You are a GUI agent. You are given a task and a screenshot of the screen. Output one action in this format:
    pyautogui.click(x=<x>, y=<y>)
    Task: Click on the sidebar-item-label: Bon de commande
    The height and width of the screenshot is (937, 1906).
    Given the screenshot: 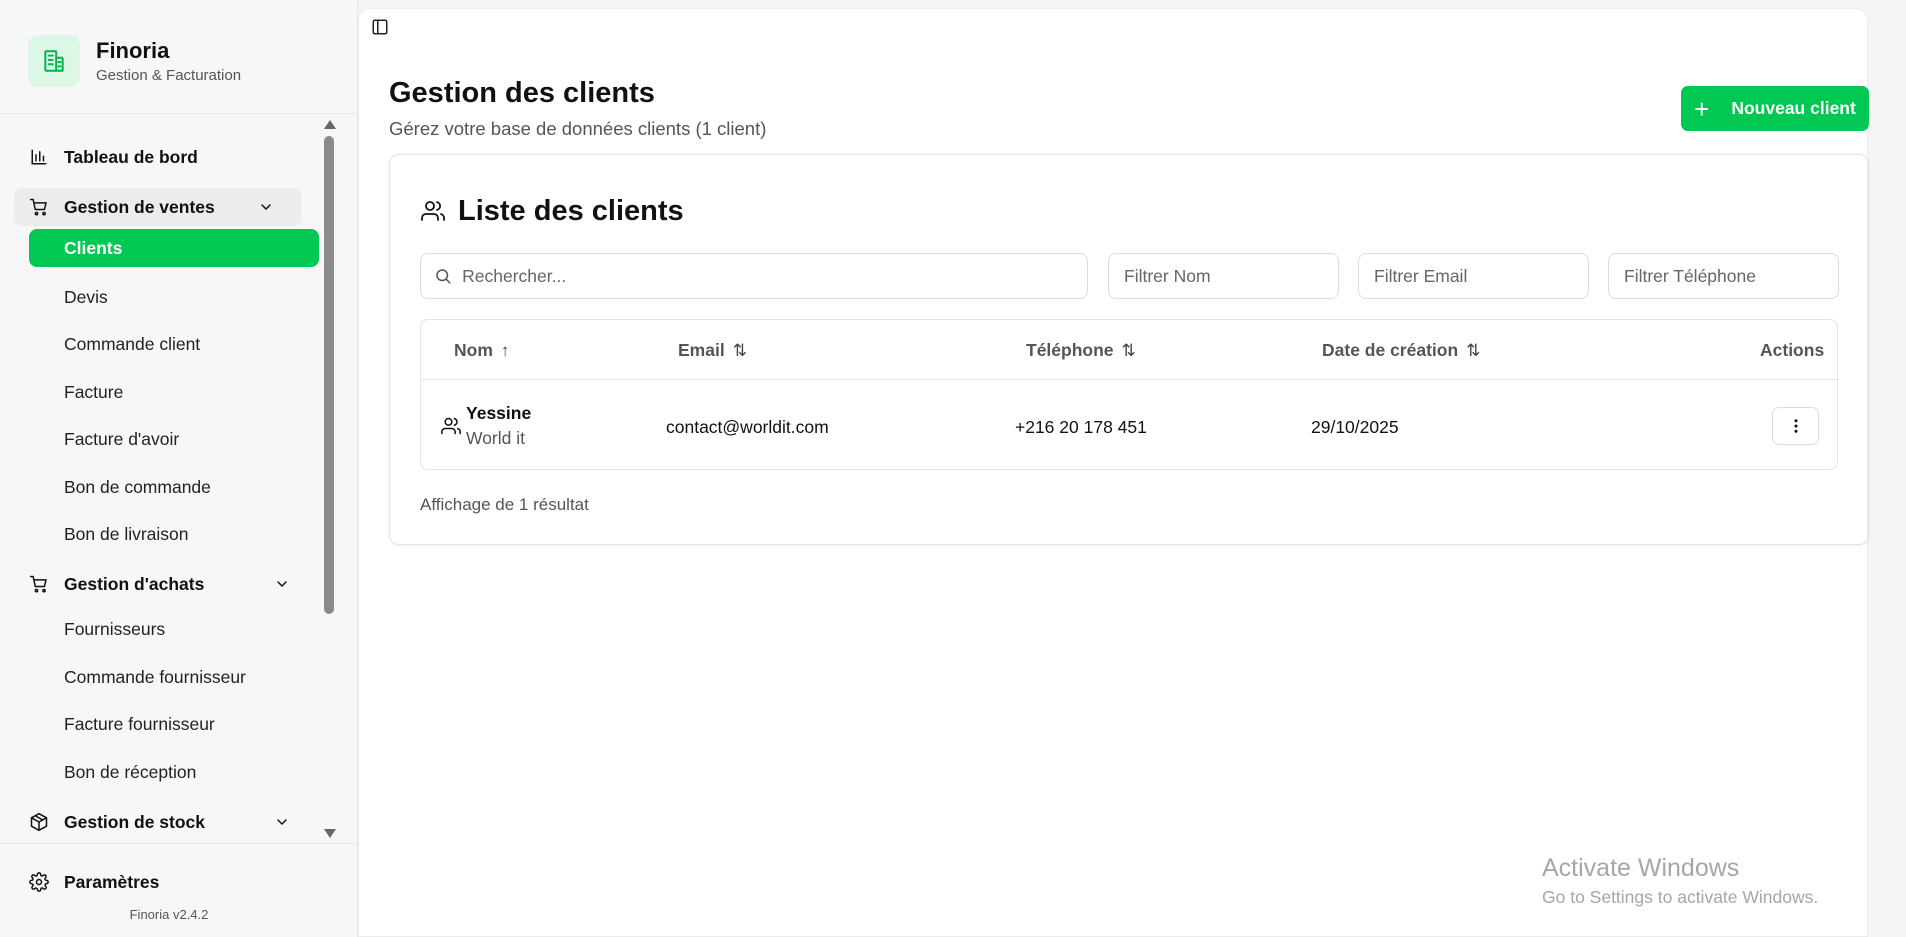 What is the action you would take?
    pyautogui.click(x=137, y=486)
    